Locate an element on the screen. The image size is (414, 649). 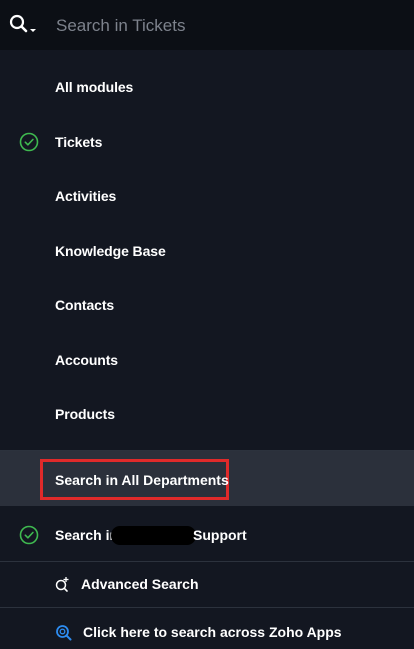
search-all-departments-option: Search in All Departments is located at coordinates (207, 478).